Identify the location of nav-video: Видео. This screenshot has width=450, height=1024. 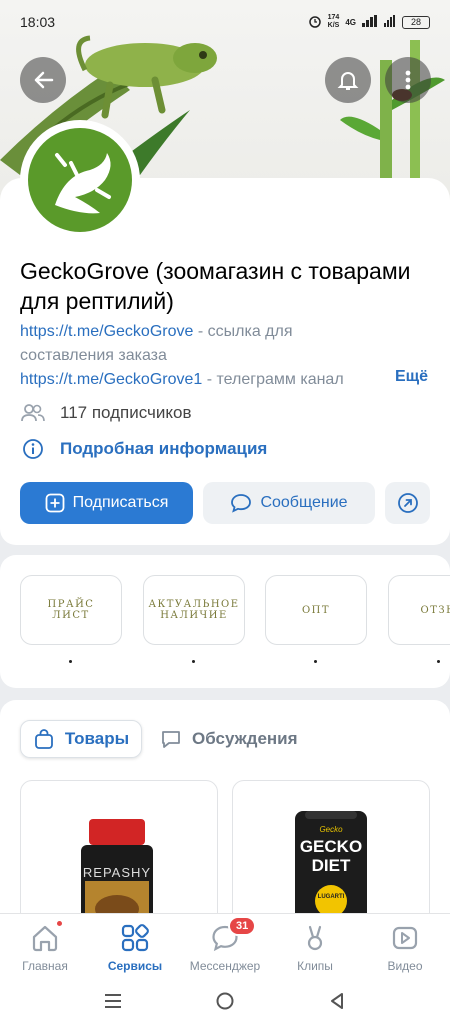
(405, 947).